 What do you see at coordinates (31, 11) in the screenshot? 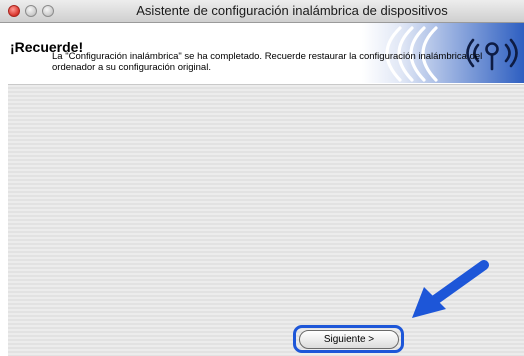
I see `minimize-window-button` at bounding box center [31, 11].